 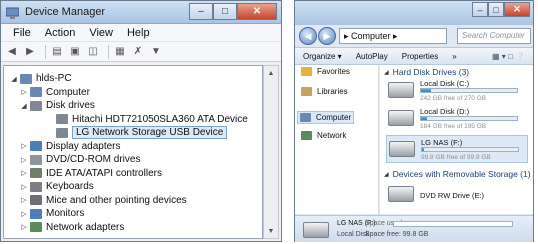 What do you see at coordinates (393, 36) in the screenshot?
I see `address-bar: ▸ Computer ▸` at bounding box center [393, 36].